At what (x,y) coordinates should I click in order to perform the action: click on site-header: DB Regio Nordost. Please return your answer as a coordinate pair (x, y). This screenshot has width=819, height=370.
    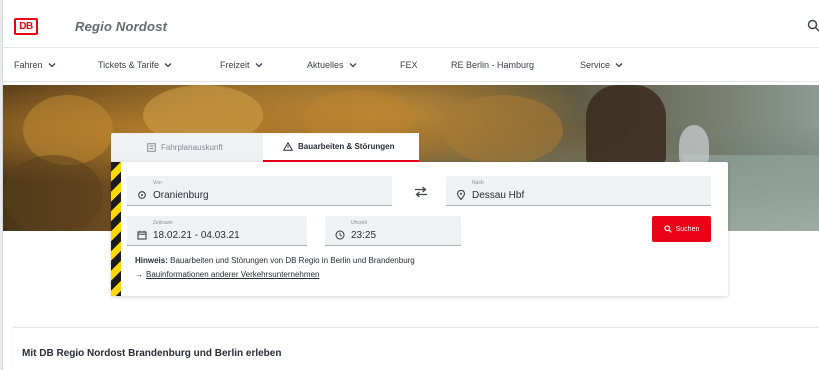
    Looking at the image, I should click on (411, 24).